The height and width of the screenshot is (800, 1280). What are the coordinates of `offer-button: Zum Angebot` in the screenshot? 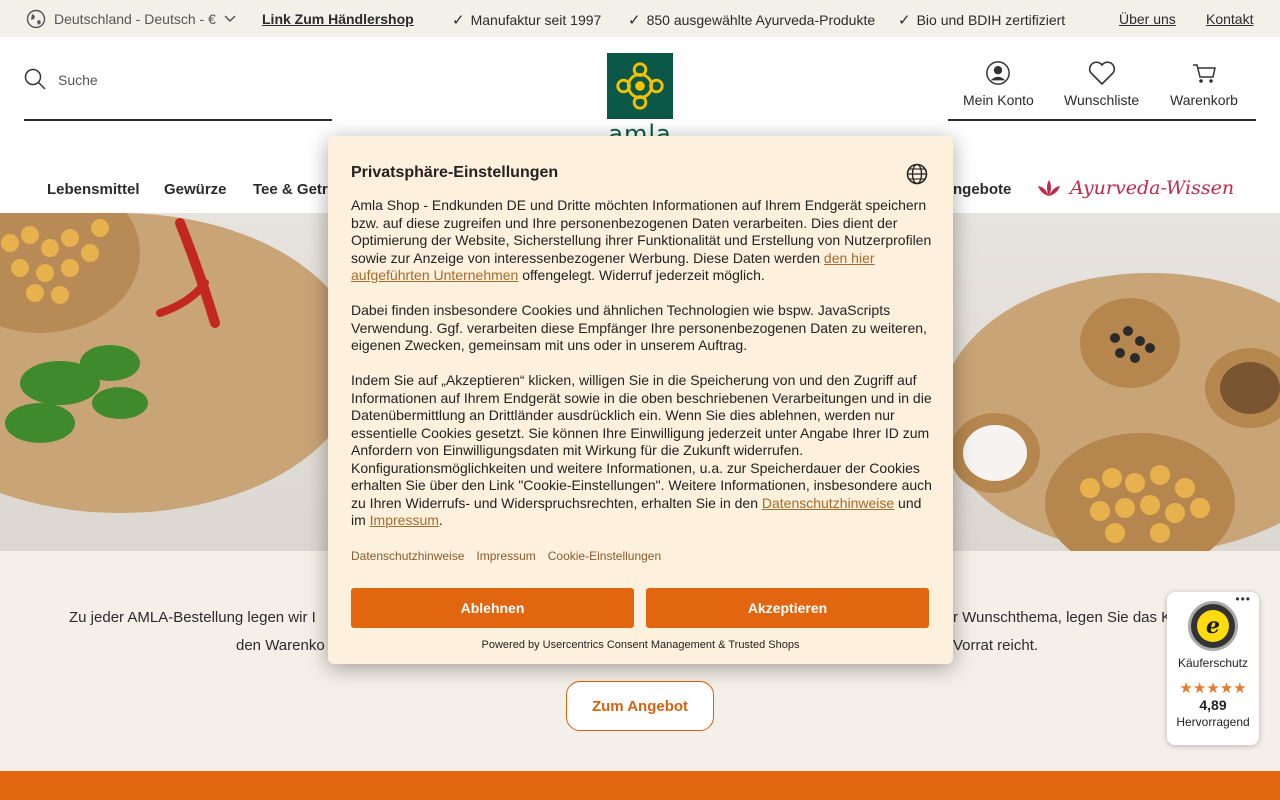 It's located at (640, 706).